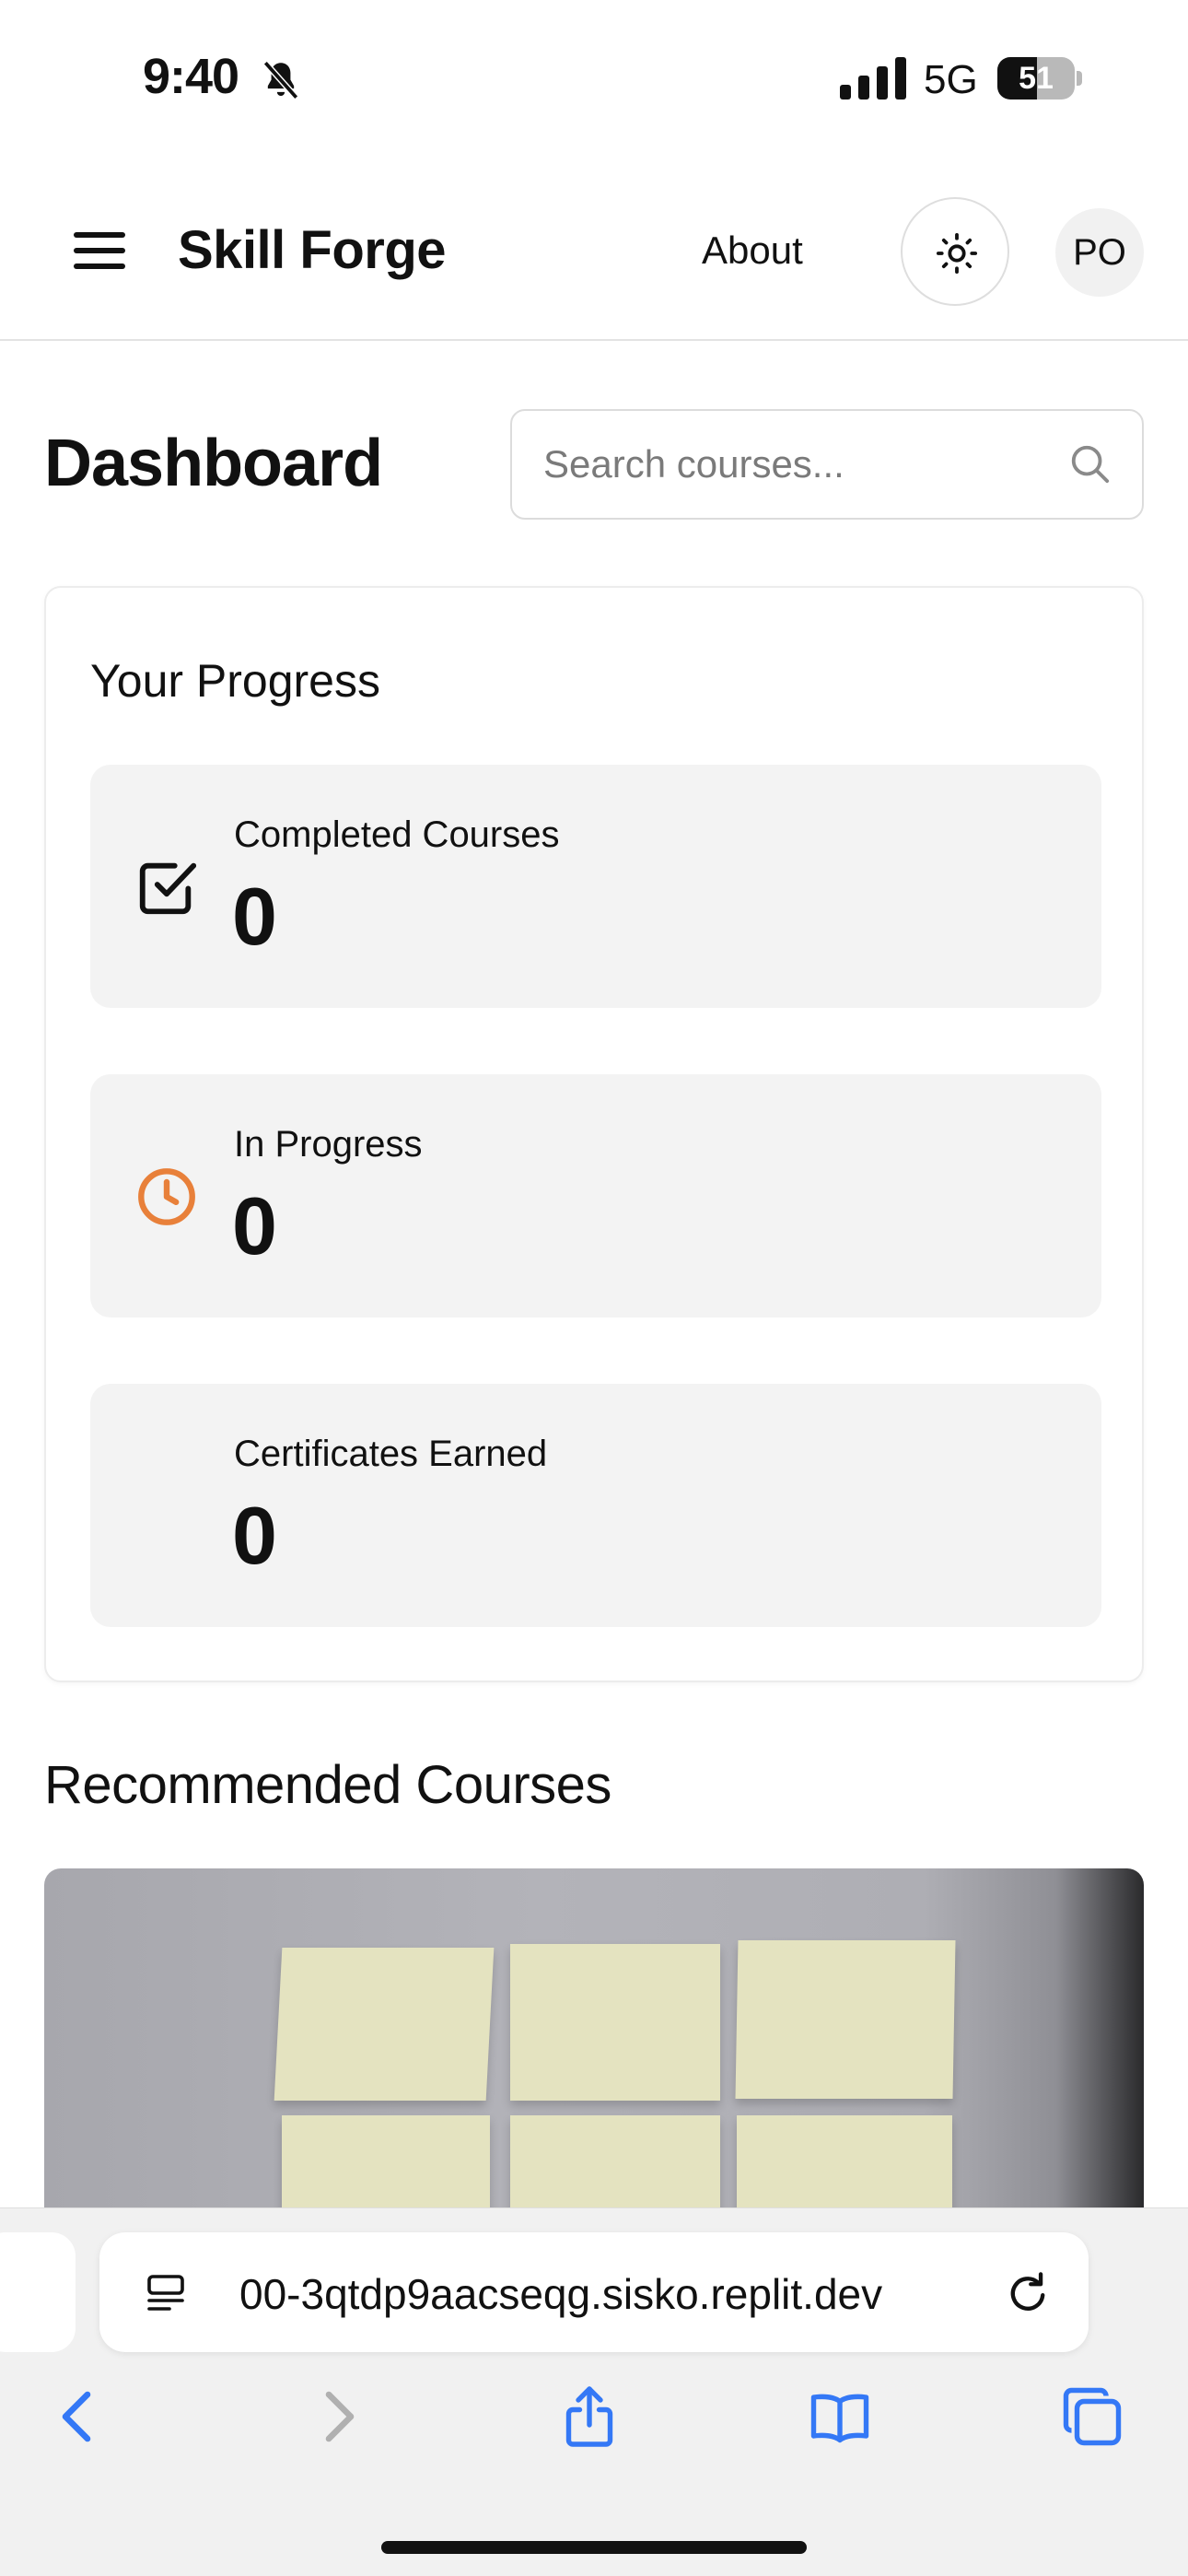 This screenshot has width=1188, height=2576. Describe the element at coordinates (191, 76) in the screenshot. I see `status-time: 9:40` at that location.